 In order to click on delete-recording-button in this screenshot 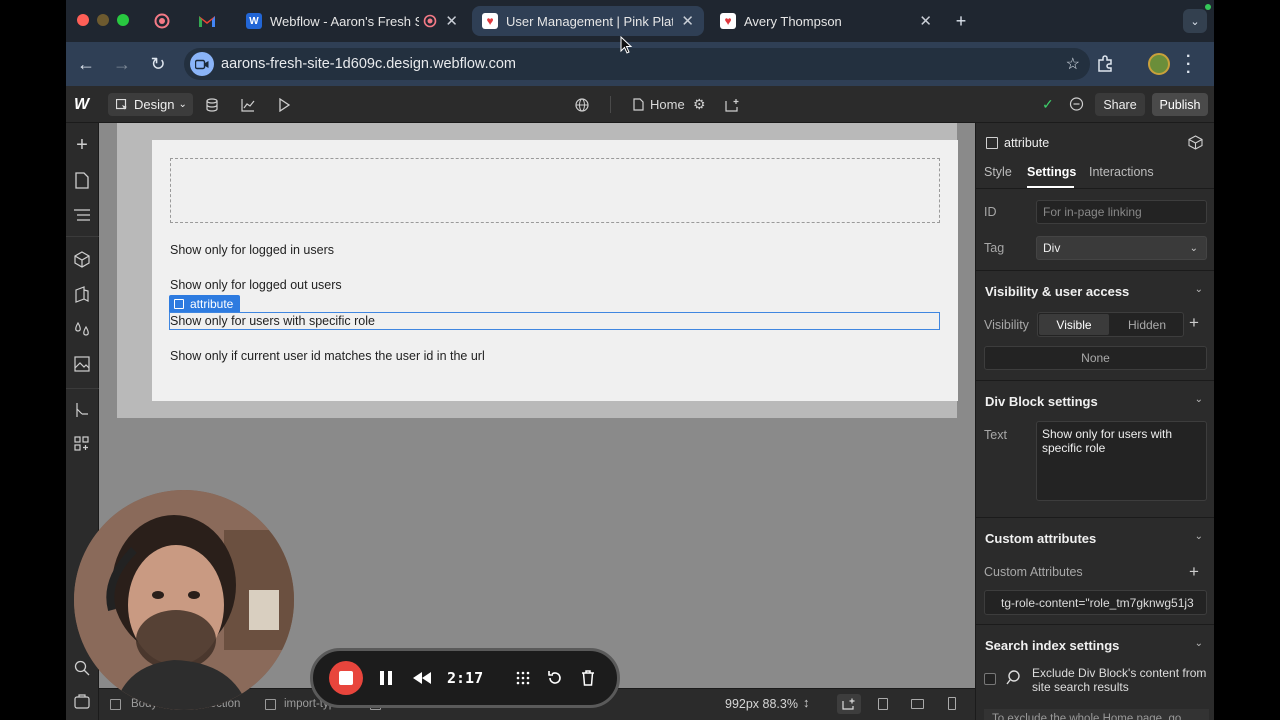, I will do `click(588, 678)`.